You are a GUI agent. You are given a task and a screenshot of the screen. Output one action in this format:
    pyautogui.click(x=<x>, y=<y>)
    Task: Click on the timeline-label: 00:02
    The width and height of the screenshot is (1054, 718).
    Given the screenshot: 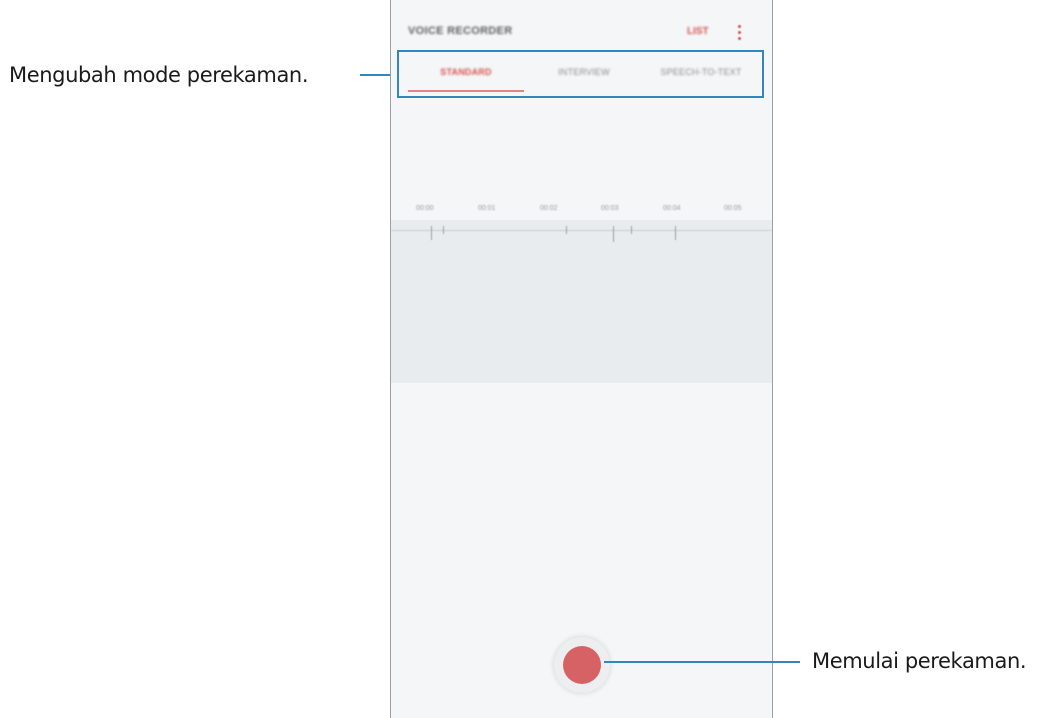 What is the action you would take?
    pyautogui.click(x=549, y=208)
    